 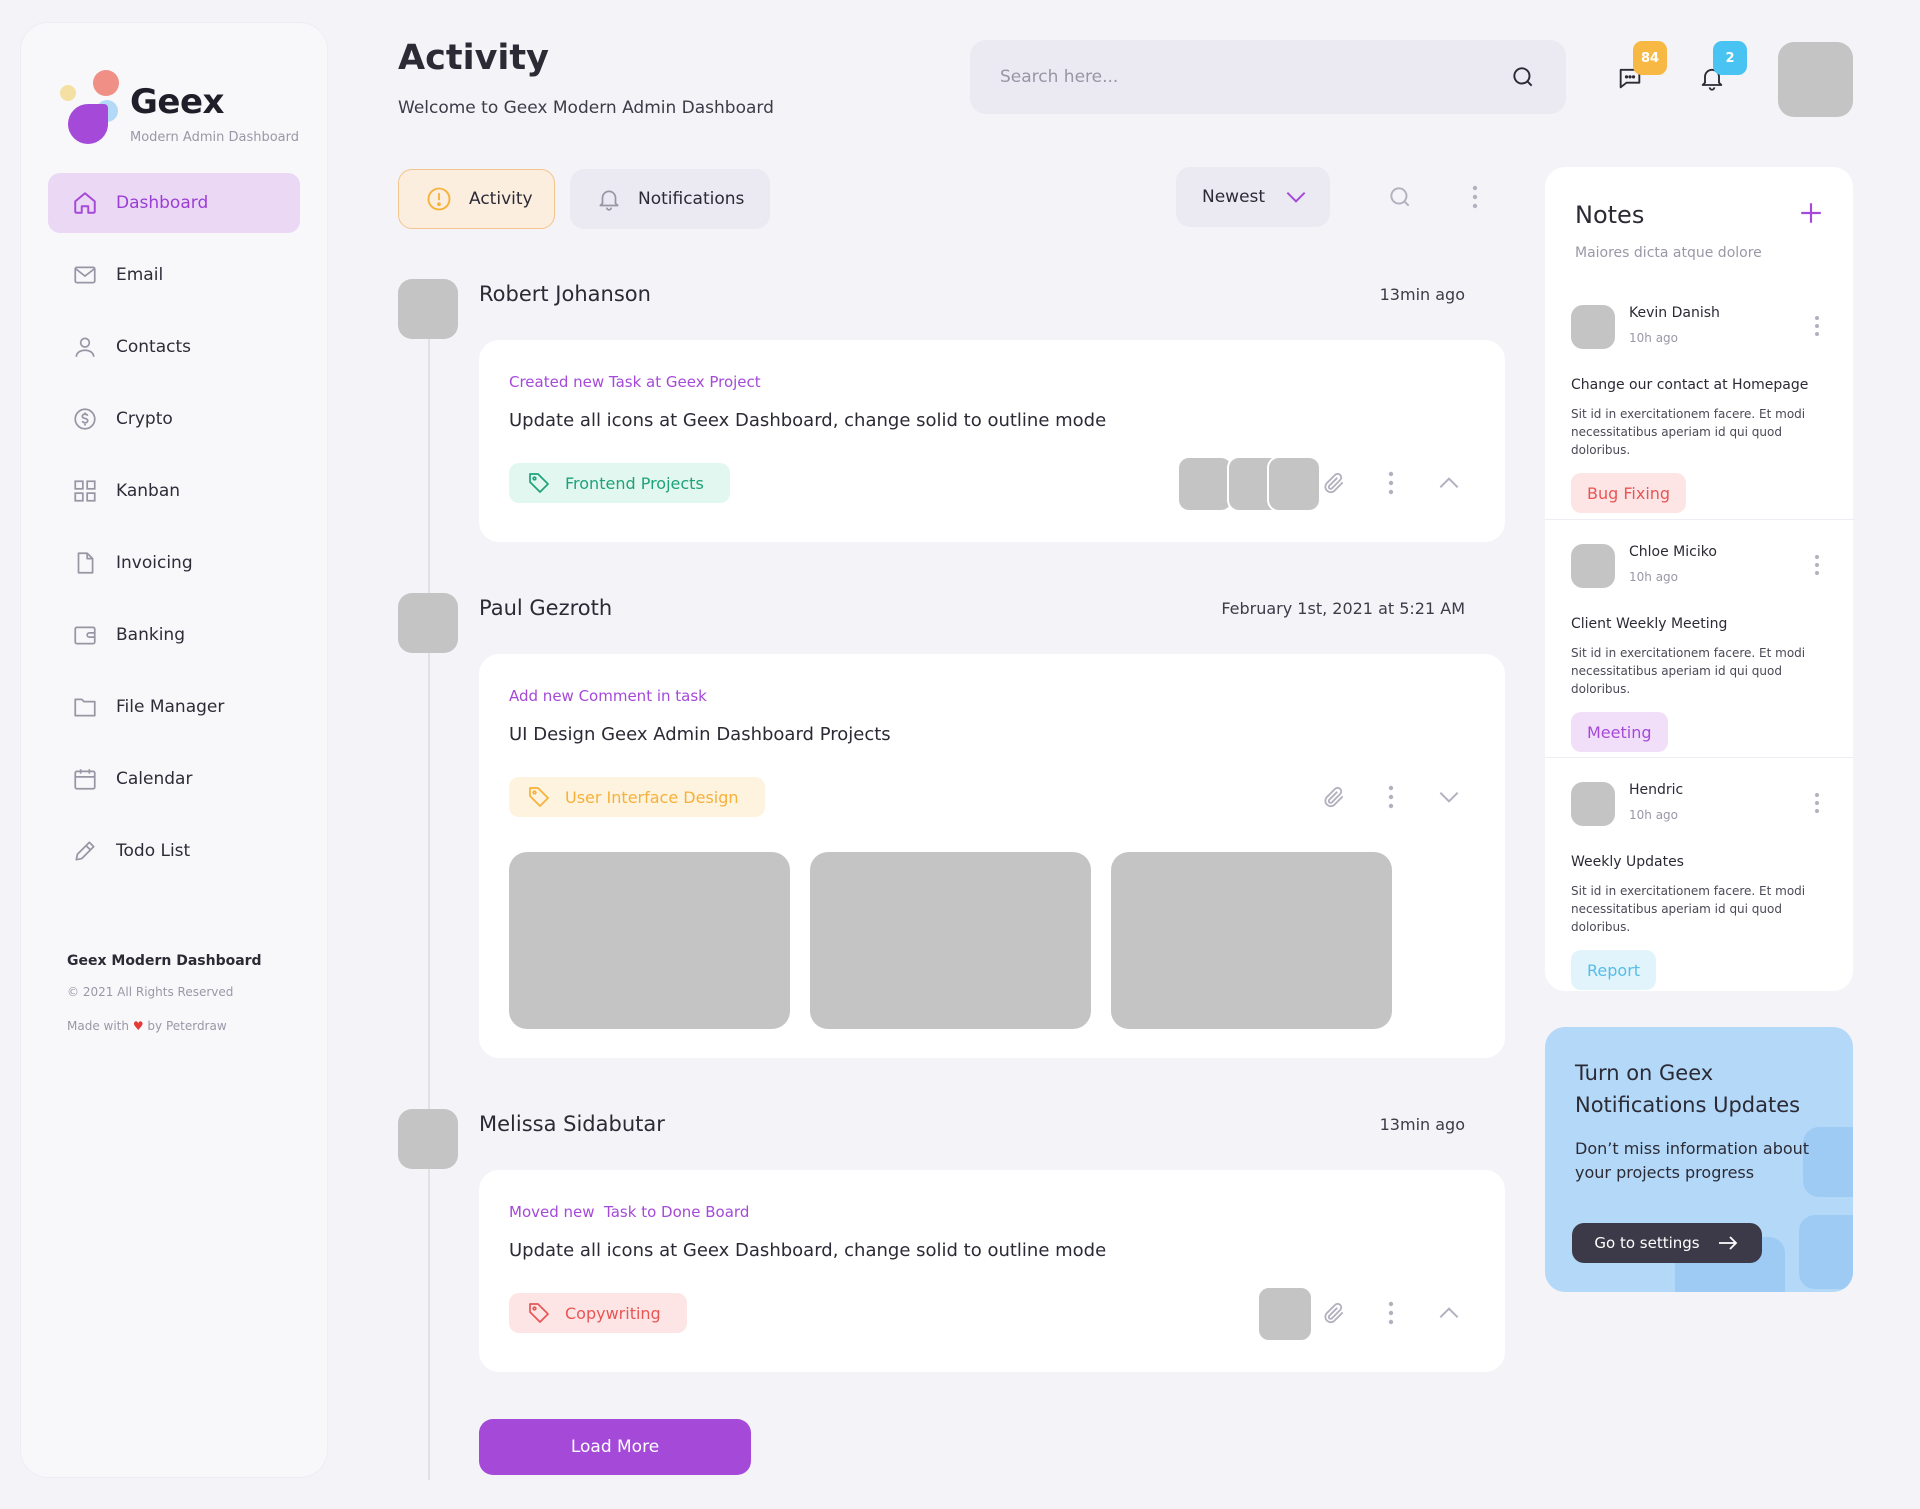 What do you see at coordinates (174, 635) in the screenshot?
I see `sidebar-item-banking: Banking` at bounding box center [174, 635].